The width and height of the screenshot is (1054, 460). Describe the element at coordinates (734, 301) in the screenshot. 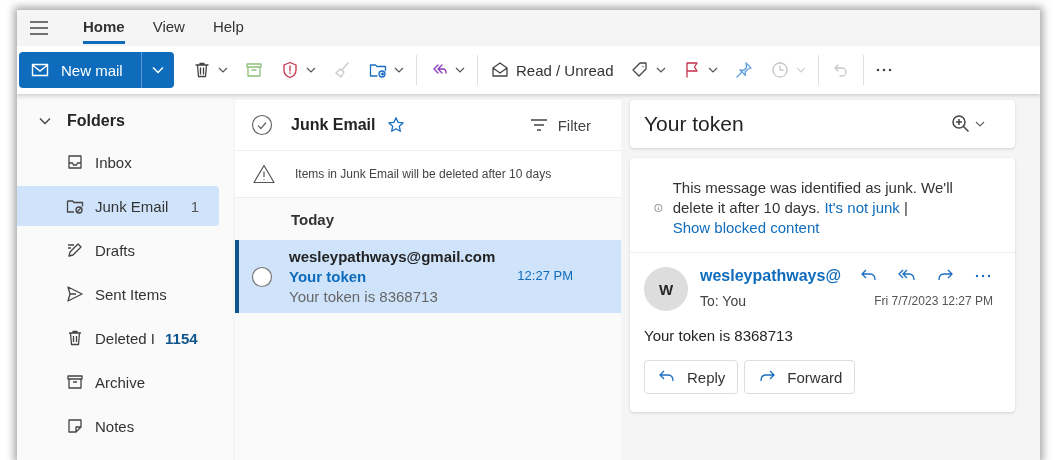

I see `recipient: You` at that location.